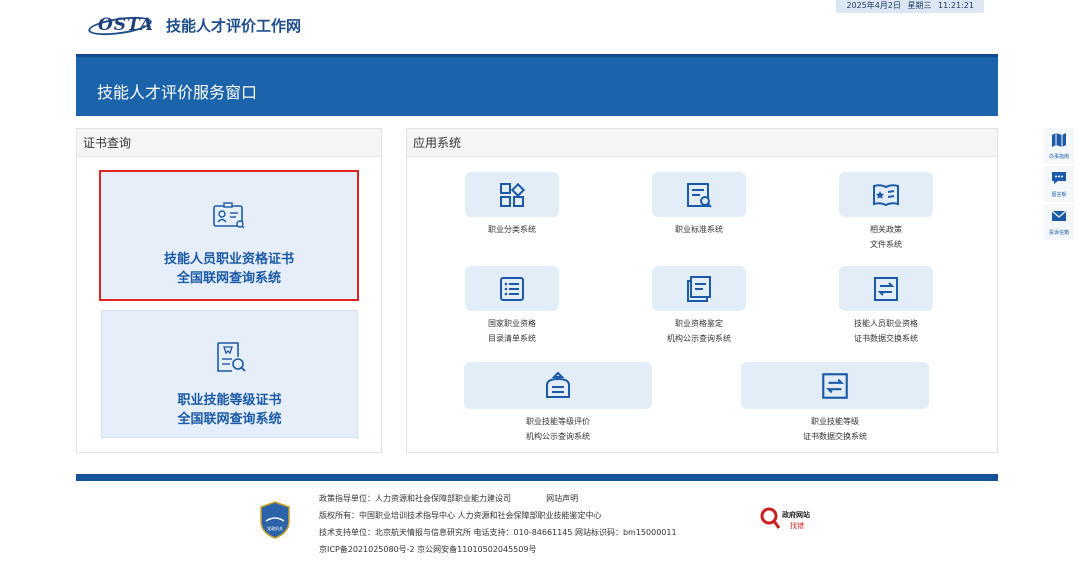  I want to click on app-skill-level-data-exchange: 职业技能等级 证书数据交换系统, so click(835, 403).